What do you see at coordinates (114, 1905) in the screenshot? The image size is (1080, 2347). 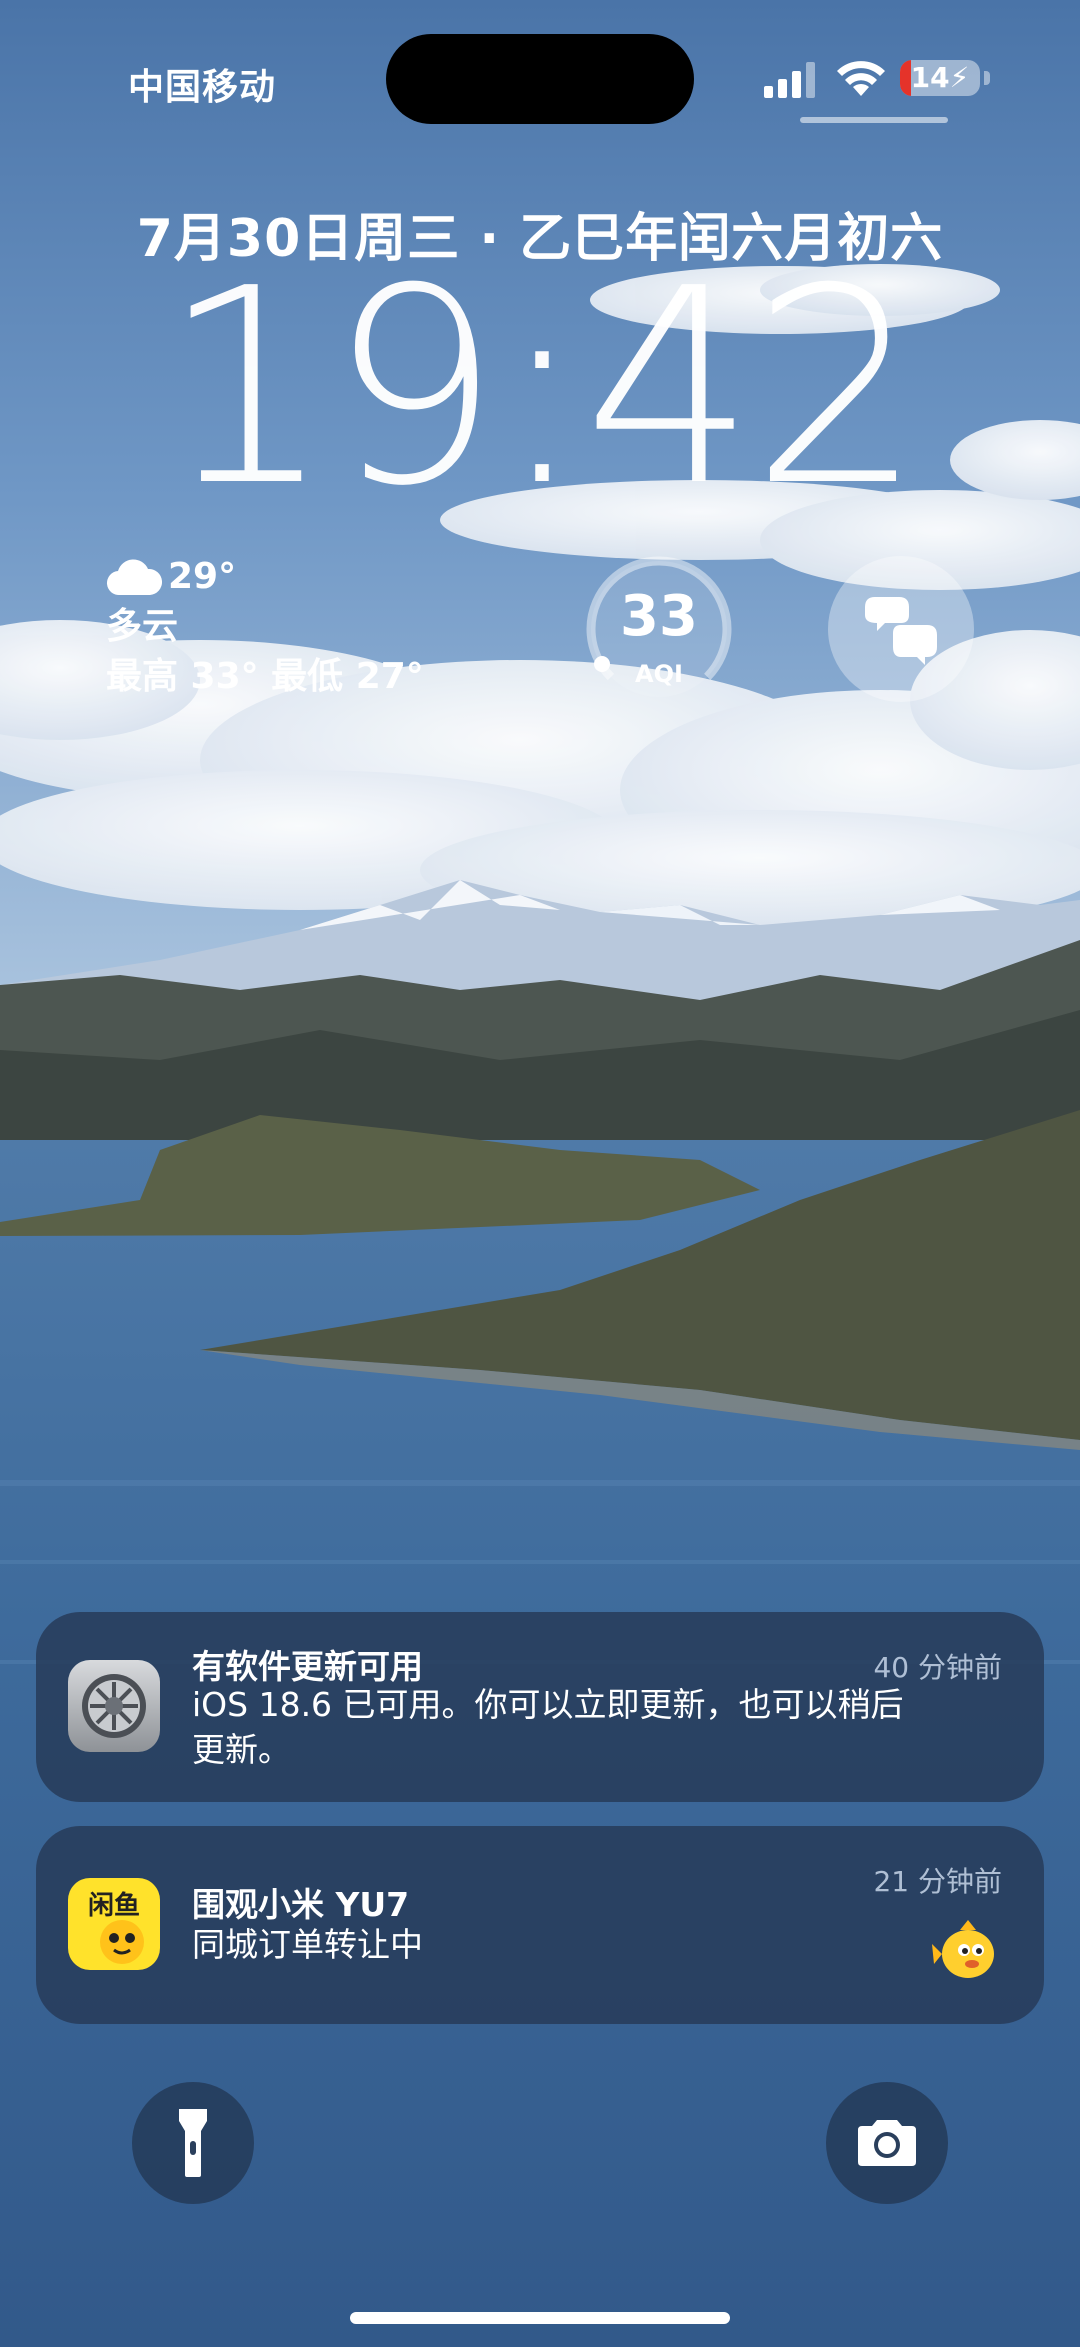 I see `xianyu-icon-label: 闲鱼` at bounding box center [114, 1905].